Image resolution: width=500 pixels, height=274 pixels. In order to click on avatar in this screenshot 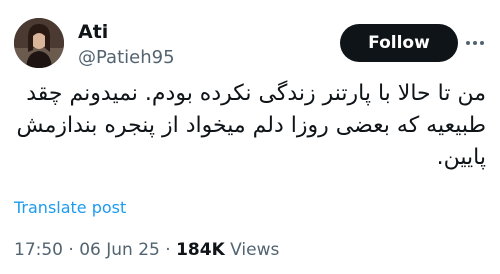, I will do `click(39, 43)`.